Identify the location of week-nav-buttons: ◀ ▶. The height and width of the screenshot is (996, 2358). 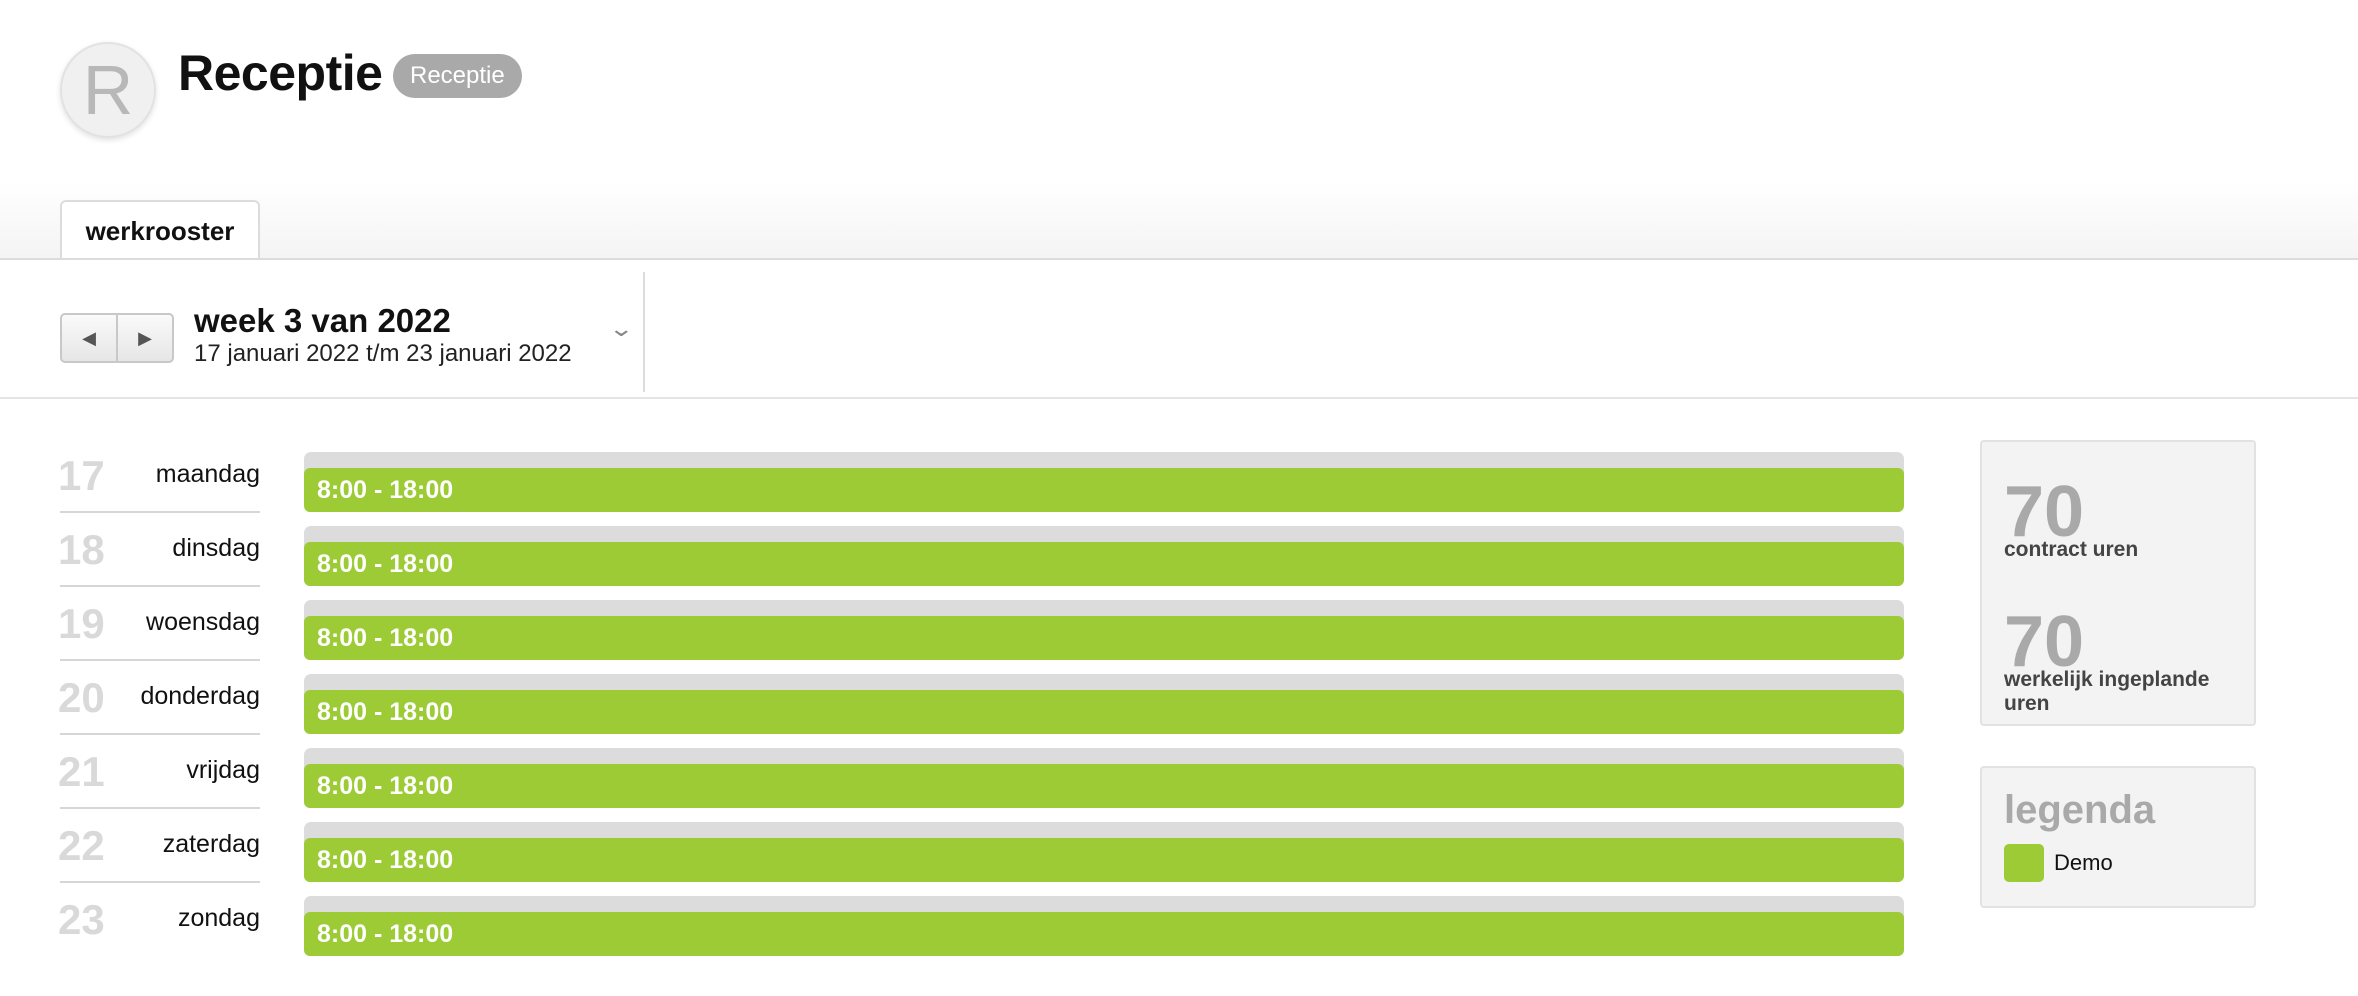
(117, 338).